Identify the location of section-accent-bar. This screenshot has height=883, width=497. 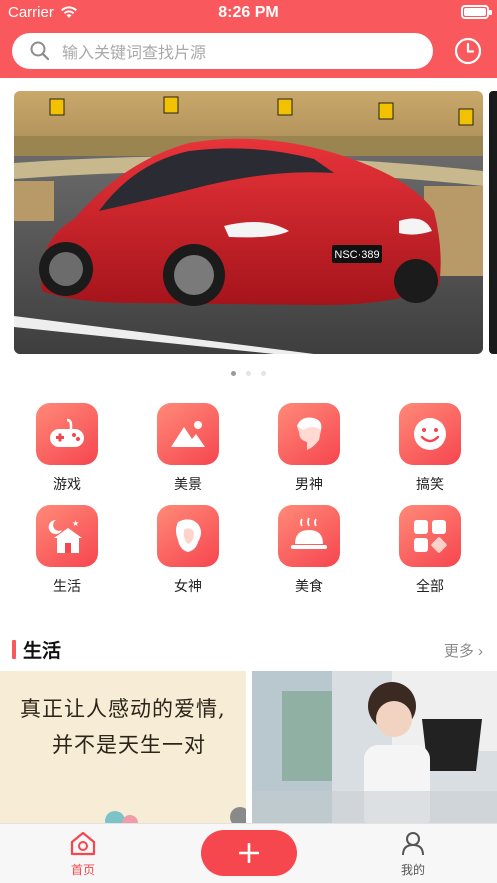
(14, 649).